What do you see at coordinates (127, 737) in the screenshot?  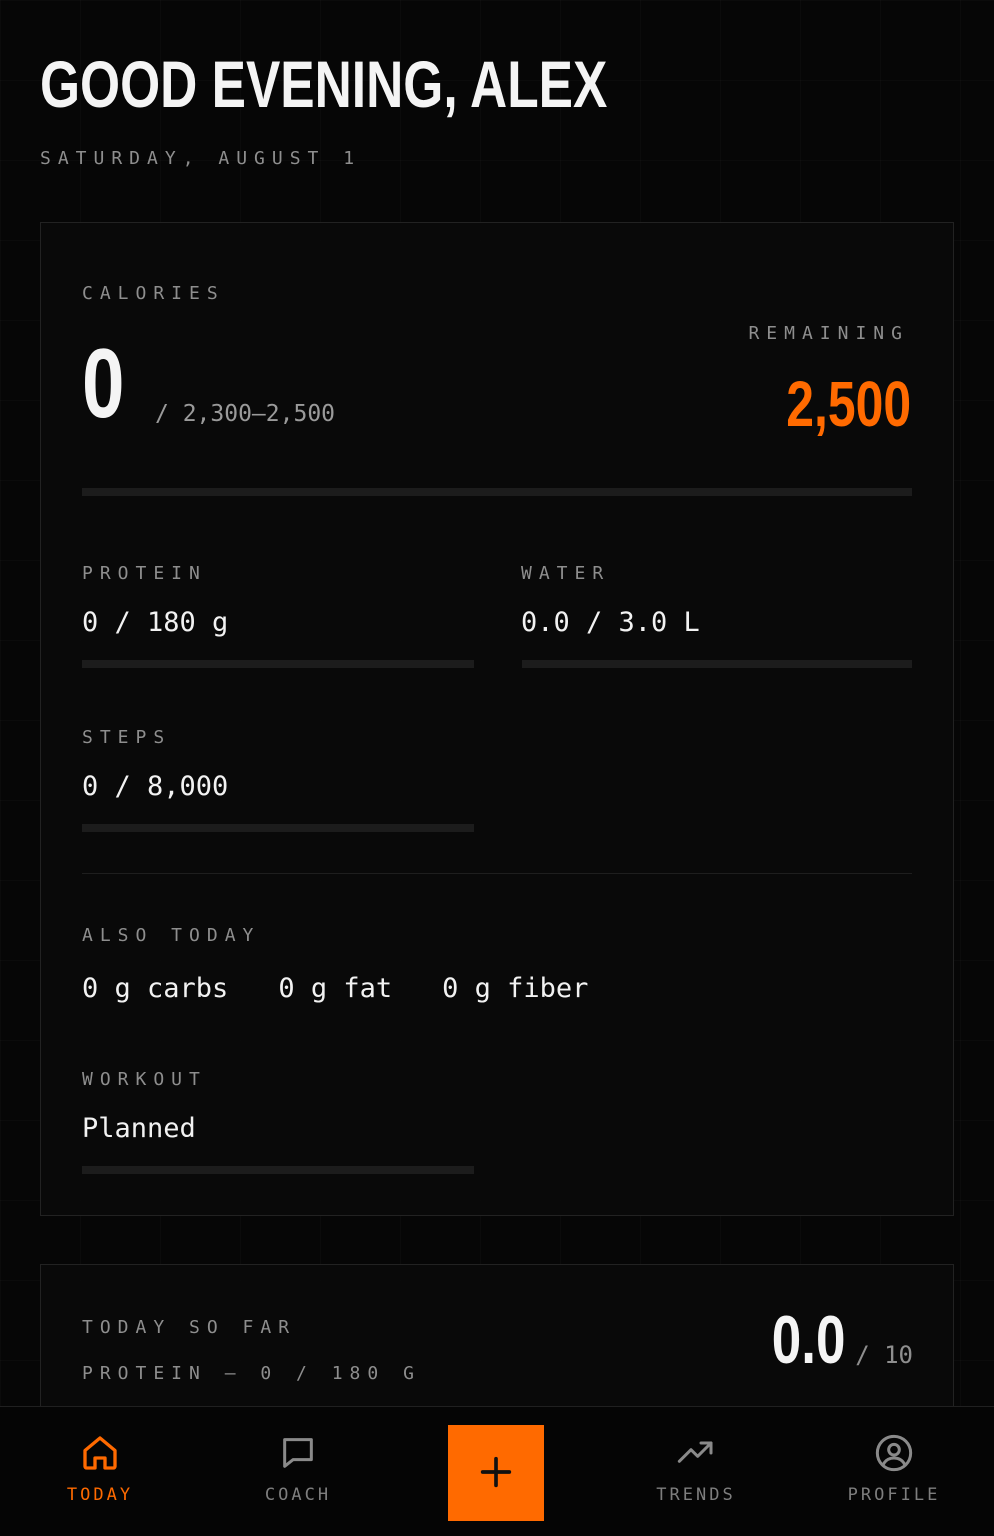 I see `steps-label: STEPS` at bounding box center [127, 737].